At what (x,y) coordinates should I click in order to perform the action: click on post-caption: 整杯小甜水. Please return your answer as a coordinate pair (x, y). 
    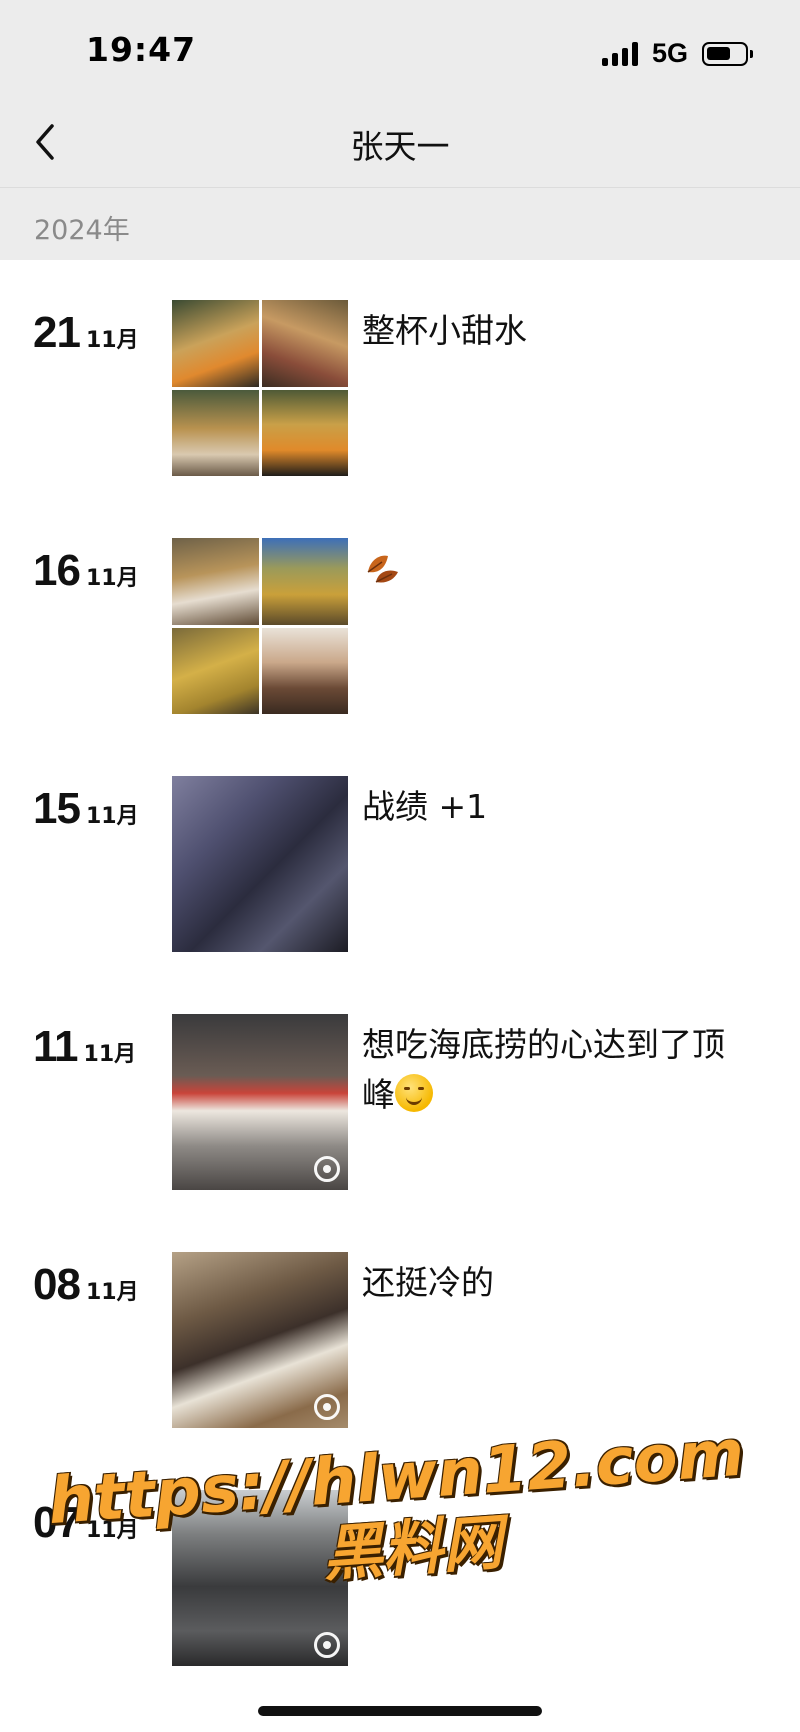
    Looking at the image, I should click on (552, 331).